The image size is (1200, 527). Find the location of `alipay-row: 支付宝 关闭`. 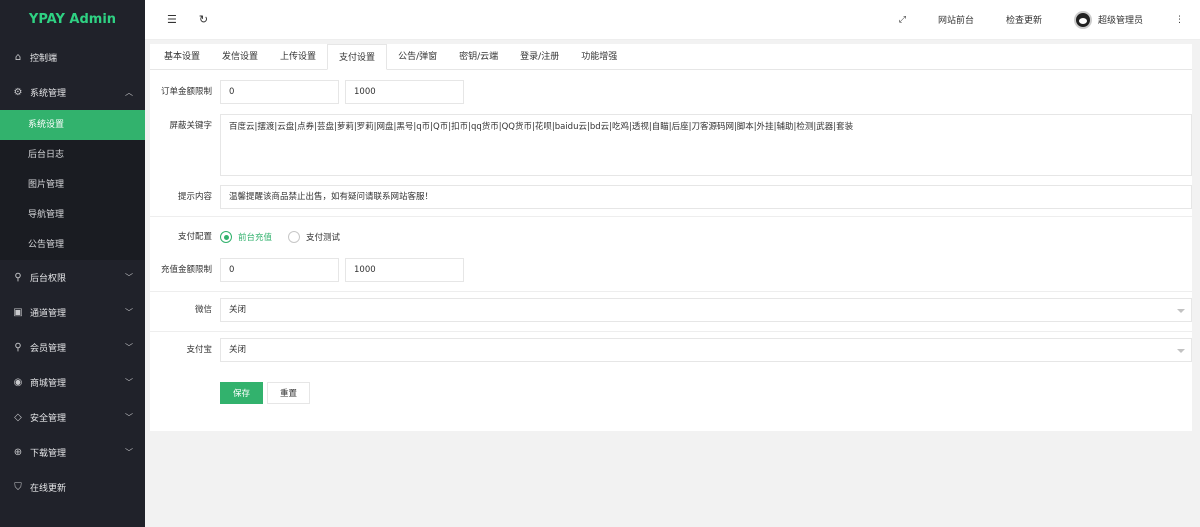

alipay-row: 支付宝 关闭 is located at coordinates (671, 350).